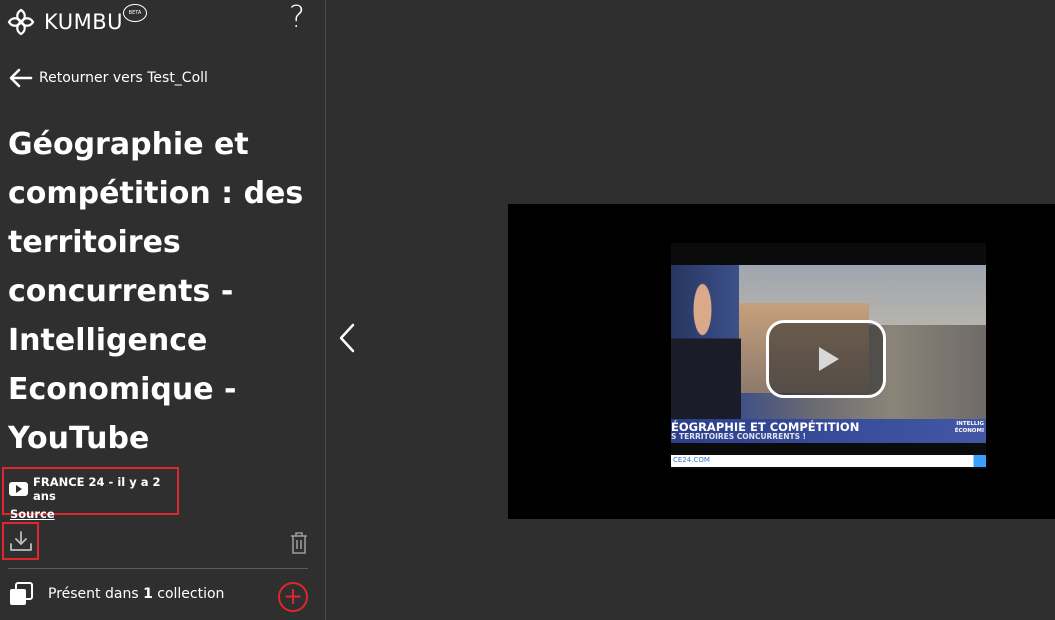 The width and height of the screenshot is (1055, 620). I want to click on youtube-icon, so click(18, 489).